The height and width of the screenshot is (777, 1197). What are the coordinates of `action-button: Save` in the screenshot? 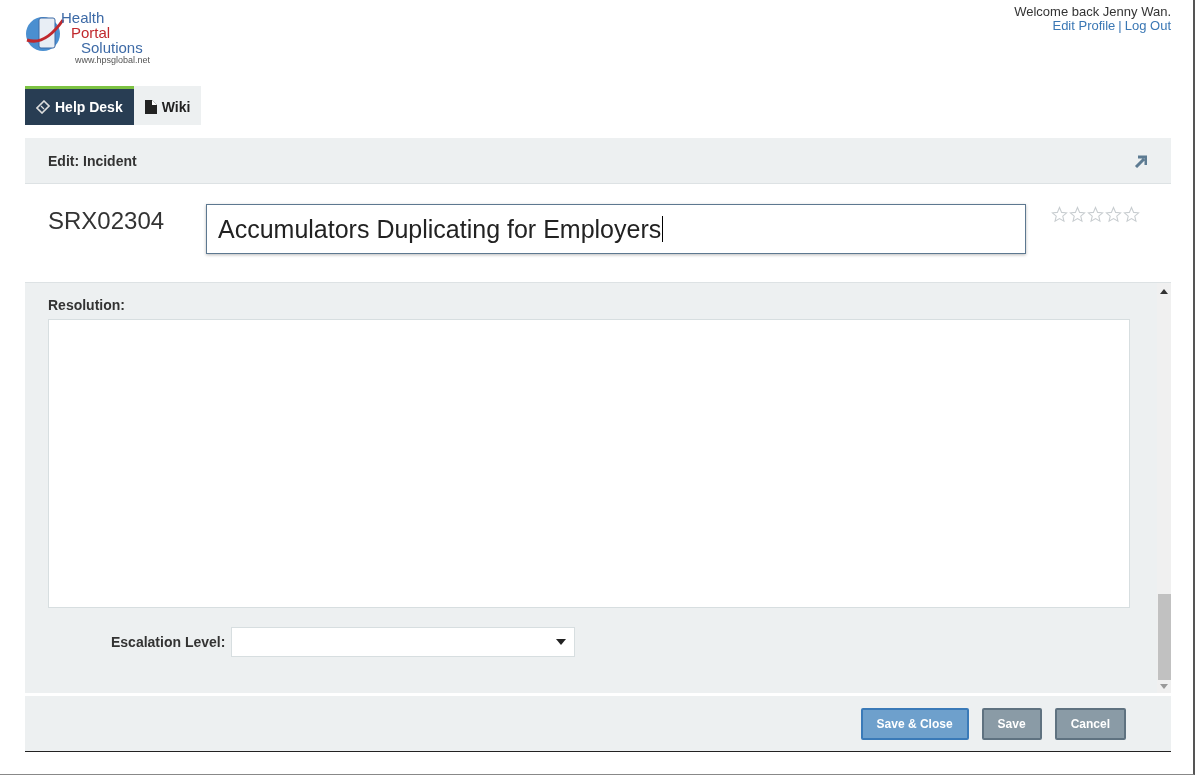 It's located at (1011, 723).